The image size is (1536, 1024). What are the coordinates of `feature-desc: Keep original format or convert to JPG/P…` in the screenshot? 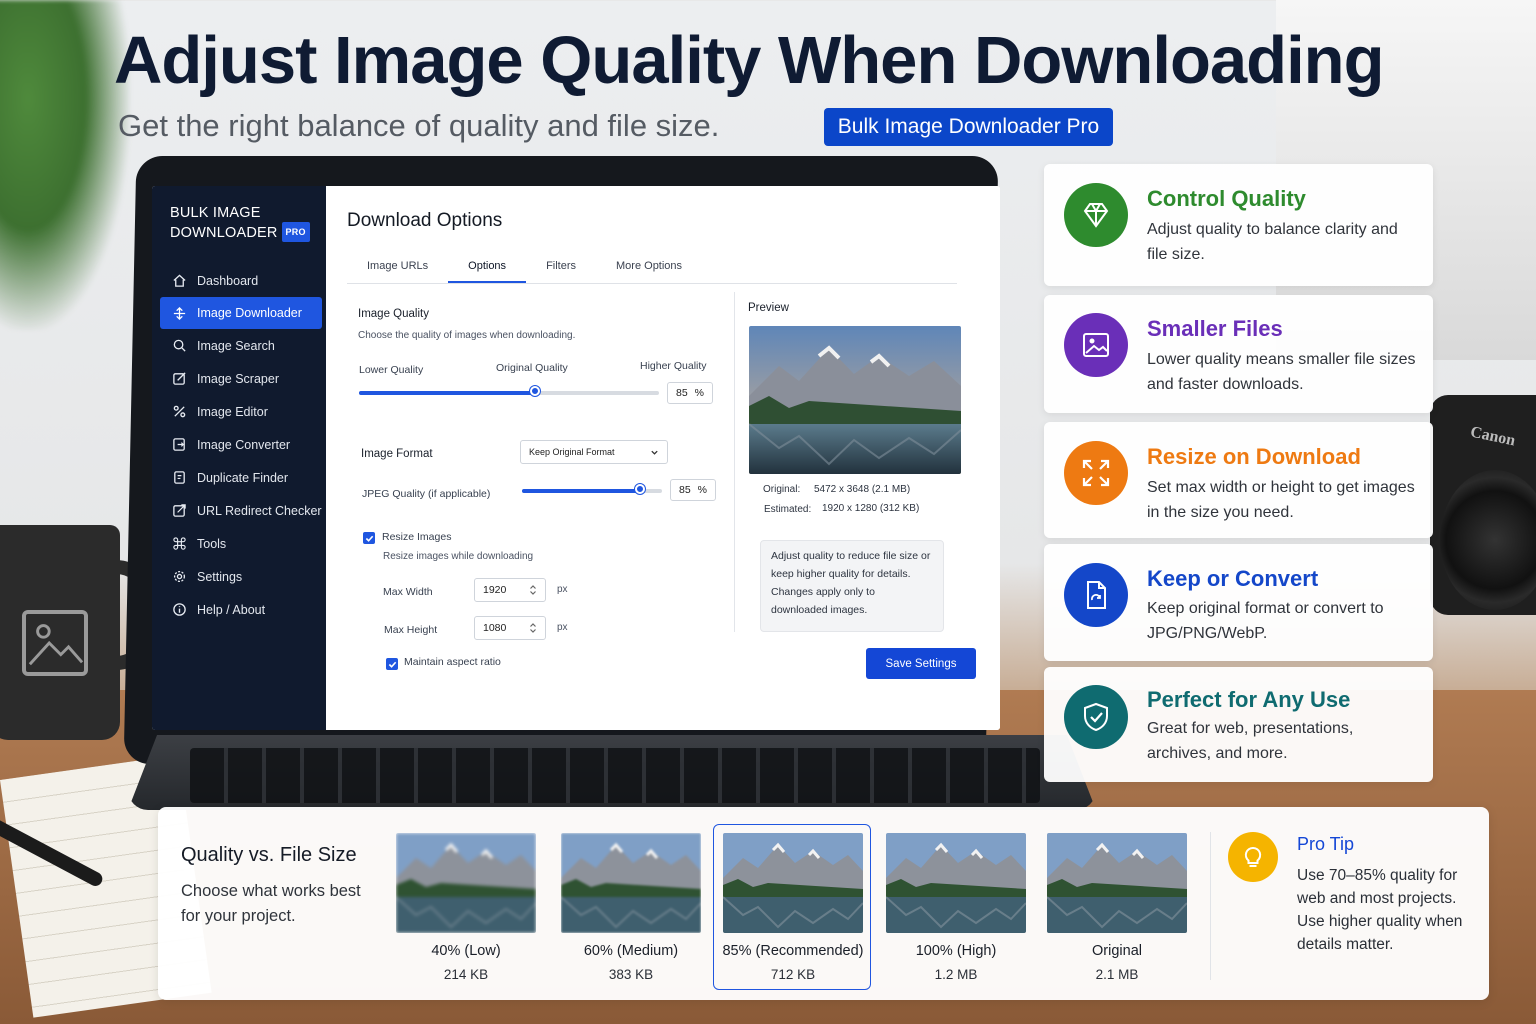 It's located at (1265, 621).